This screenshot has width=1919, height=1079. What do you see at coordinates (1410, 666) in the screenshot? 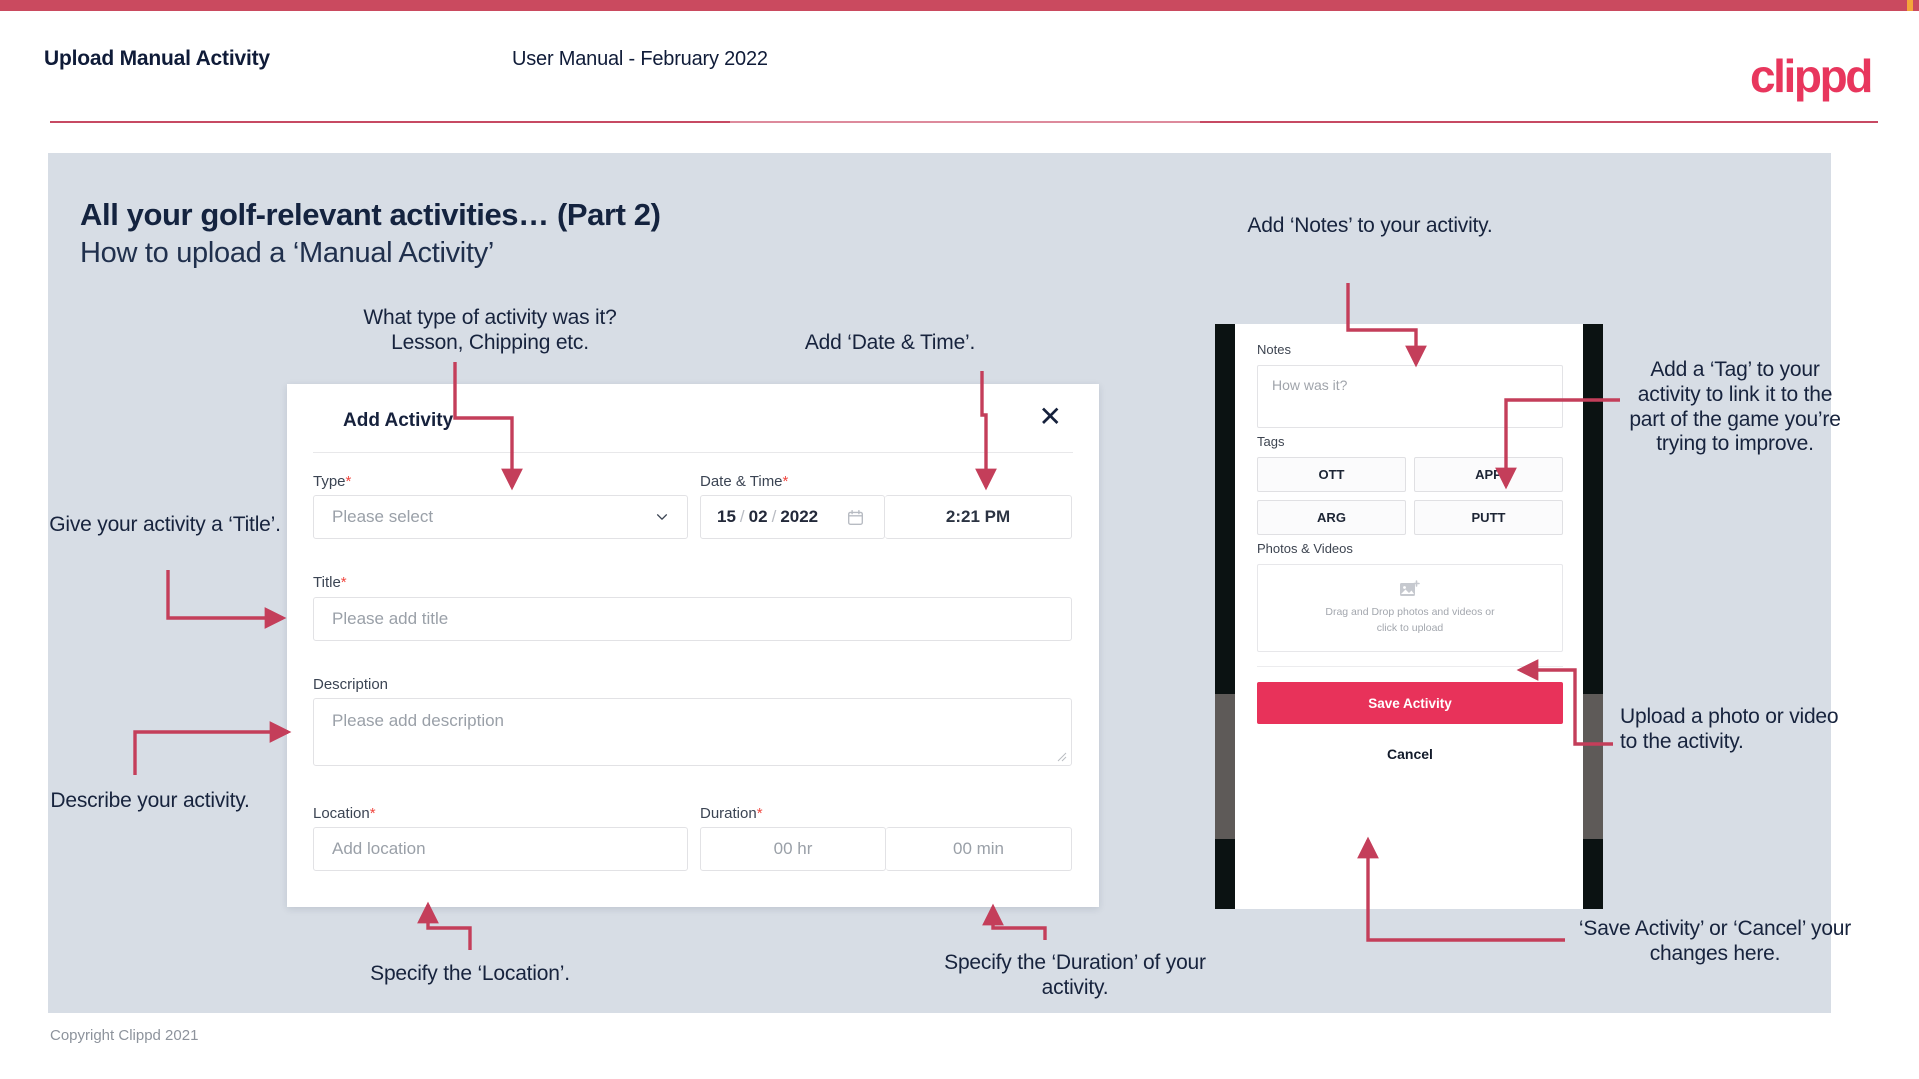
I see `phone-divider` at bounding box center [1410, 666].